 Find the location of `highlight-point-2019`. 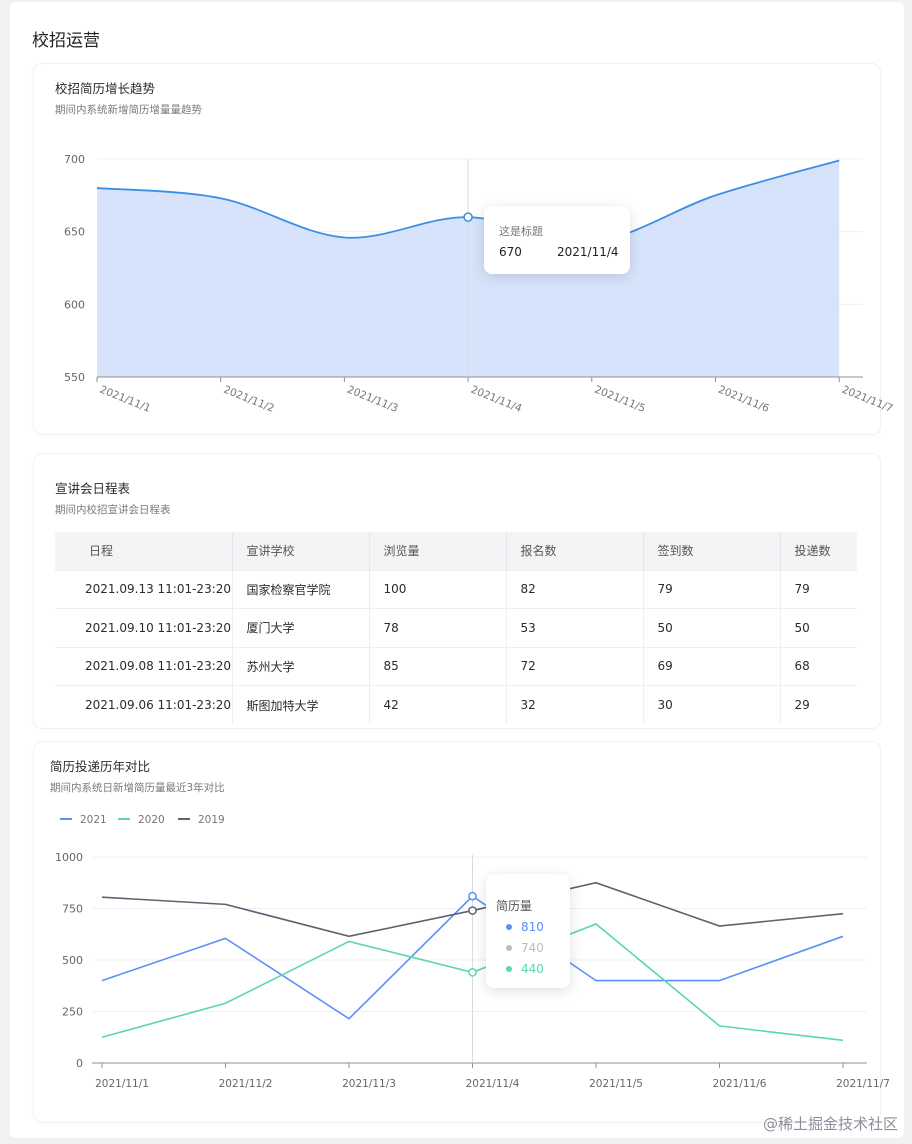

highlight-point-2019 is located at coordinates (472, 910).